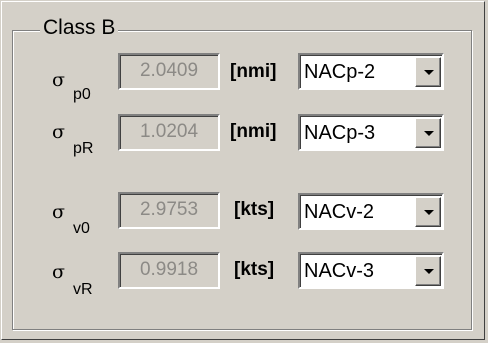 The width and height of the screenshot is (488, 343). I want to click on nacv-vr-select: NACv-3, so click(371, 270).